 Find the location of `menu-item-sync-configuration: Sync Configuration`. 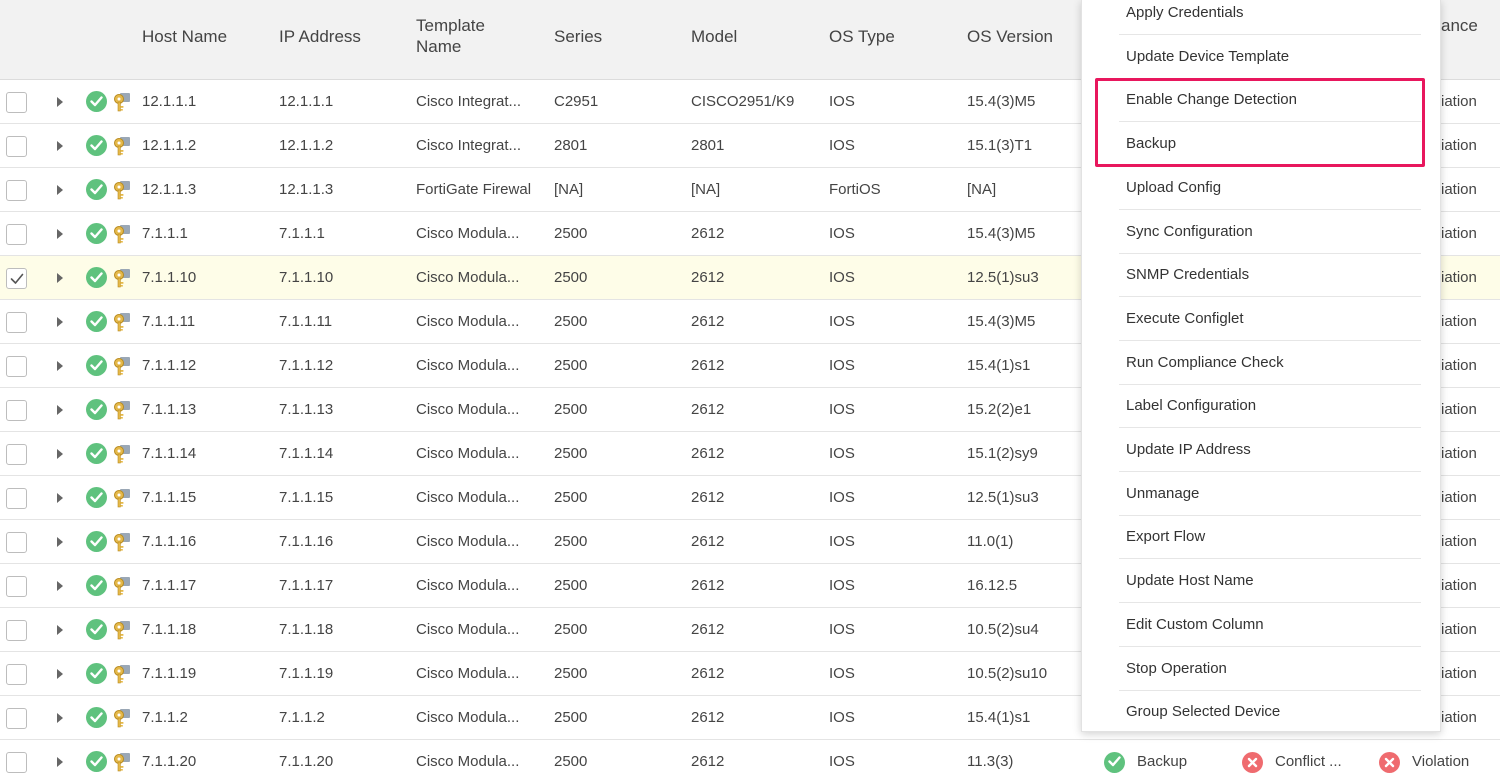

menu-item-sync-configuration: Sync Configuration is located at coordinates (1270, 232).